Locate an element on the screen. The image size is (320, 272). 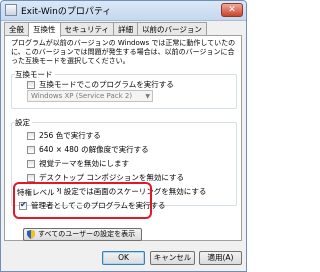
compat-mode-checkbox: 互換モードでこのプログラムを実行する is located at coordinates (100, 84).